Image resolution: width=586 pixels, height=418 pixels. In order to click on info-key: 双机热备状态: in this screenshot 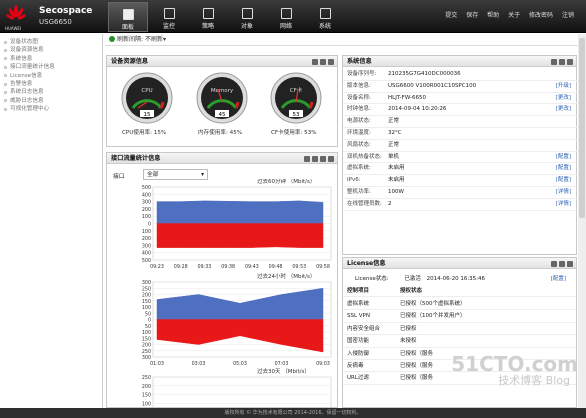, I will do `click(364, 156)`.